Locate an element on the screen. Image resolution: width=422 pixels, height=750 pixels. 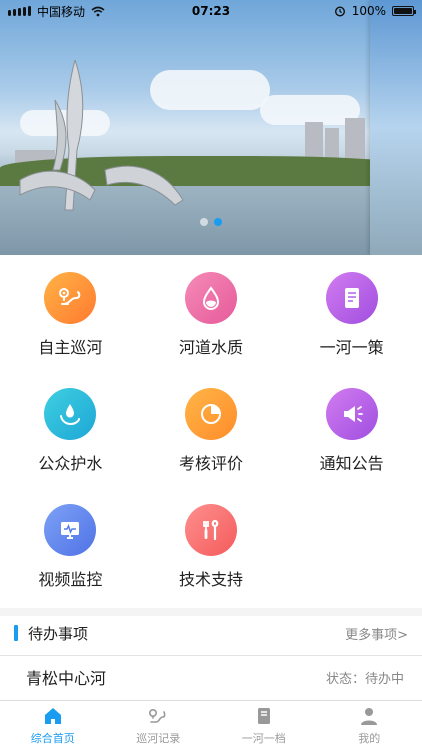
feature-label: 公众护水 is located at coordinates (70, 463).